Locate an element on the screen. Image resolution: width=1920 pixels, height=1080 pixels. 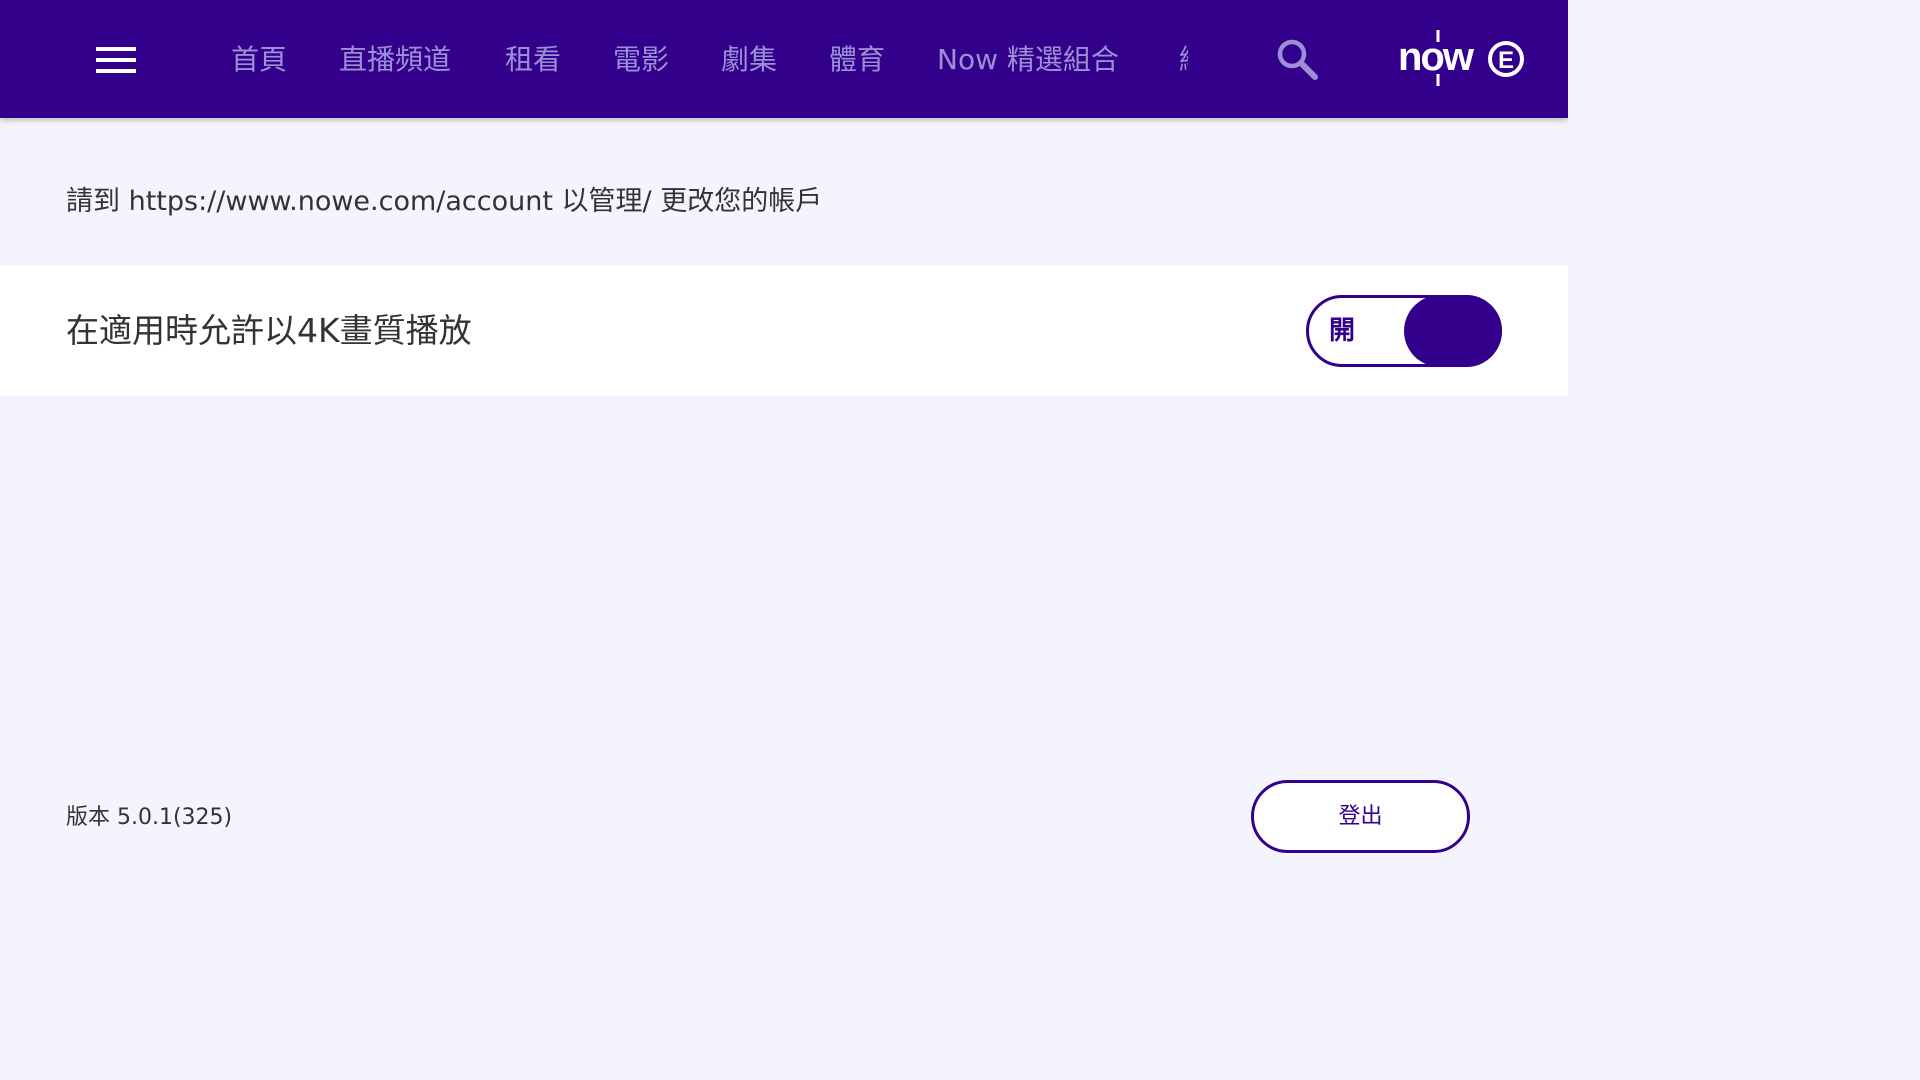
app-version: 版本 5.0.1(325) is located at coordinates (149, 817).